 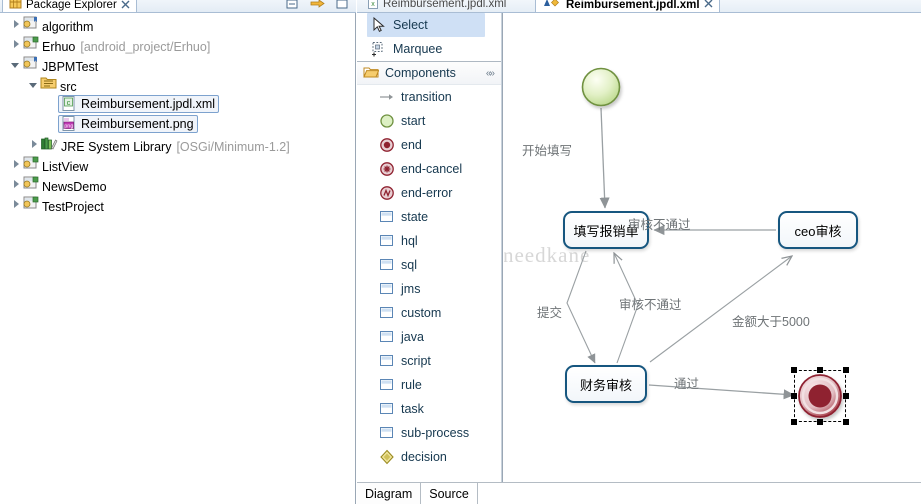 What do you see at coordinates (627, 6) in the screenshot?
I see `editor-tab-active: Reimbursement.jpdl.xml` at bounding box center [627, 6].